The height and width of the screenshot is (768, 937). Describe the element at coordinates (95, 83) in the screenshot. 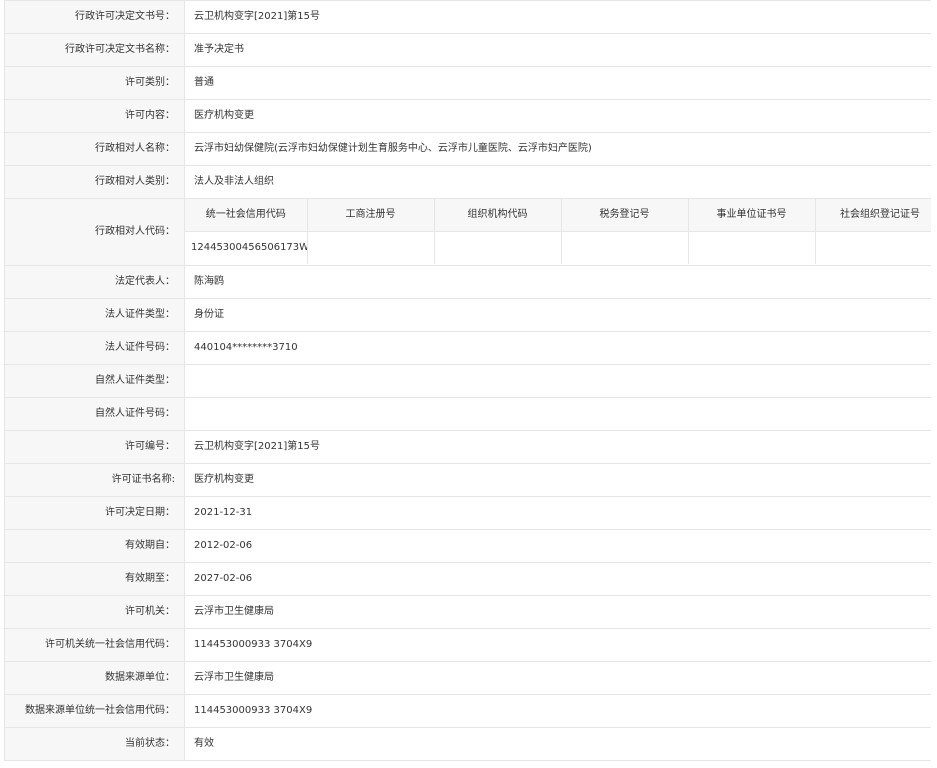

I see `label-license-category: 许可类别：` at that location.